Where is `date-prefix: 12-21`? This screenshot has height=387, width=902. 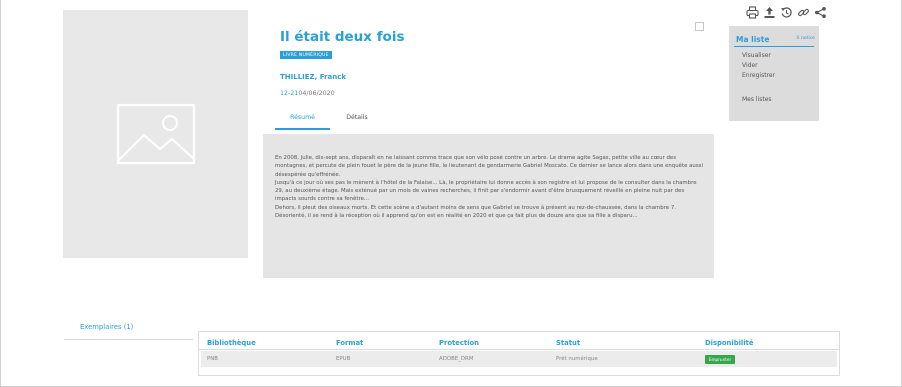
date-prefix: 12-21 is located at coordinates (289, 93).